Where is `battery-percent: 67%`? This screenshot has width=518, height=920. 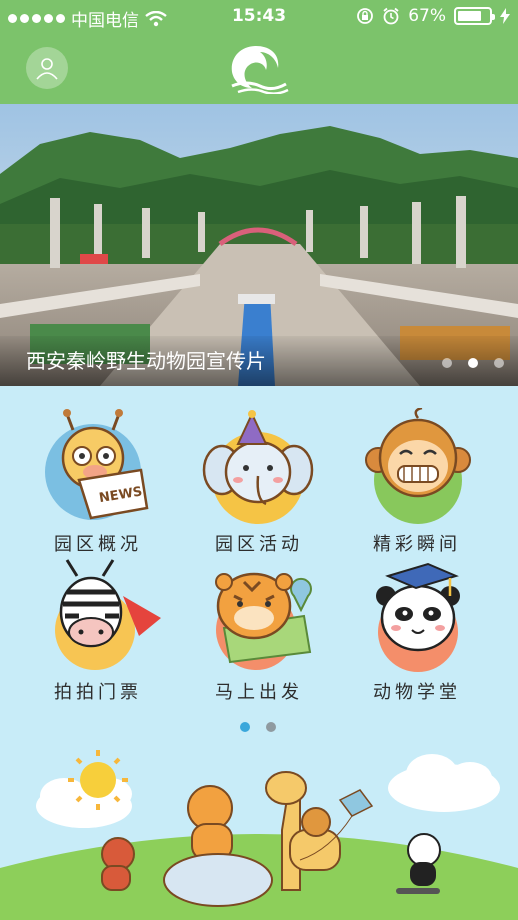 battery-percent: 67% is located at coordinates (427, 16).